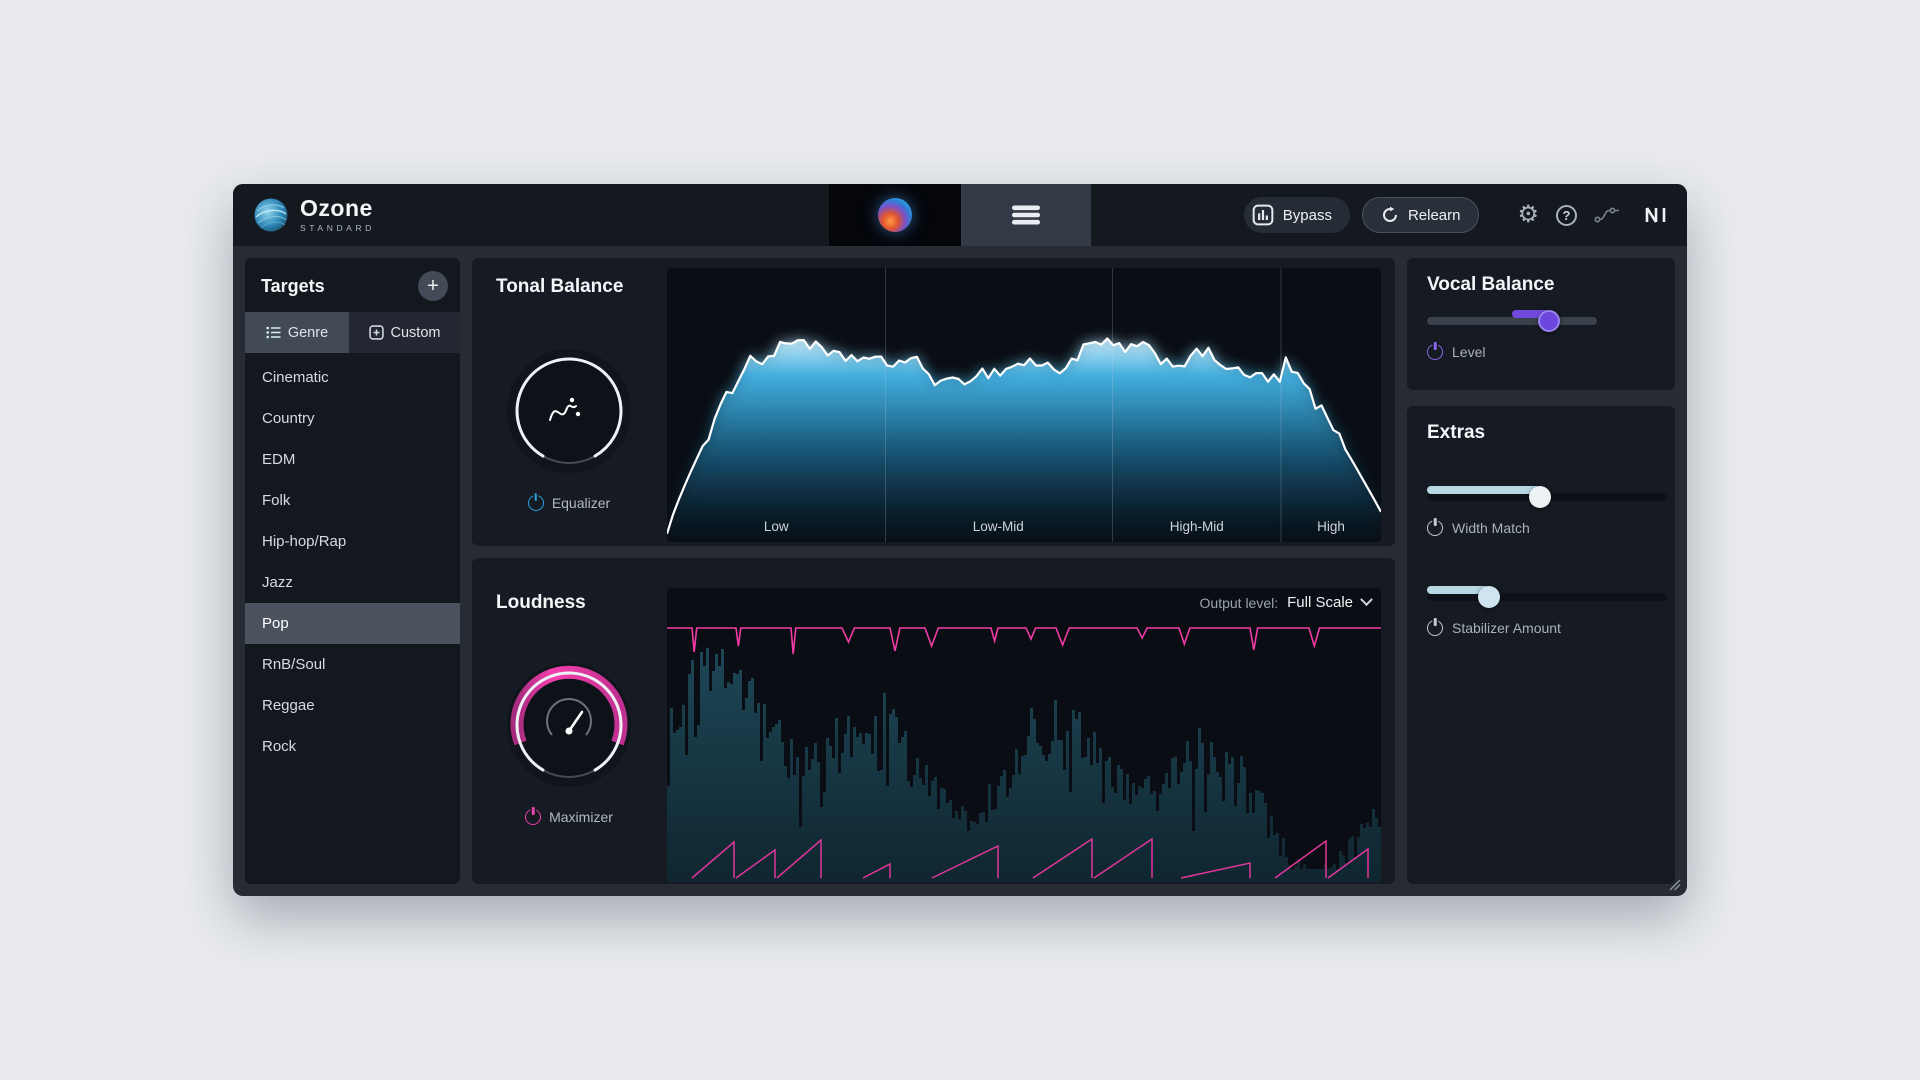 The width and height of the screenshot is (1920, 1080). I want to click on app-edition: STANDARD, so click(337, 228).